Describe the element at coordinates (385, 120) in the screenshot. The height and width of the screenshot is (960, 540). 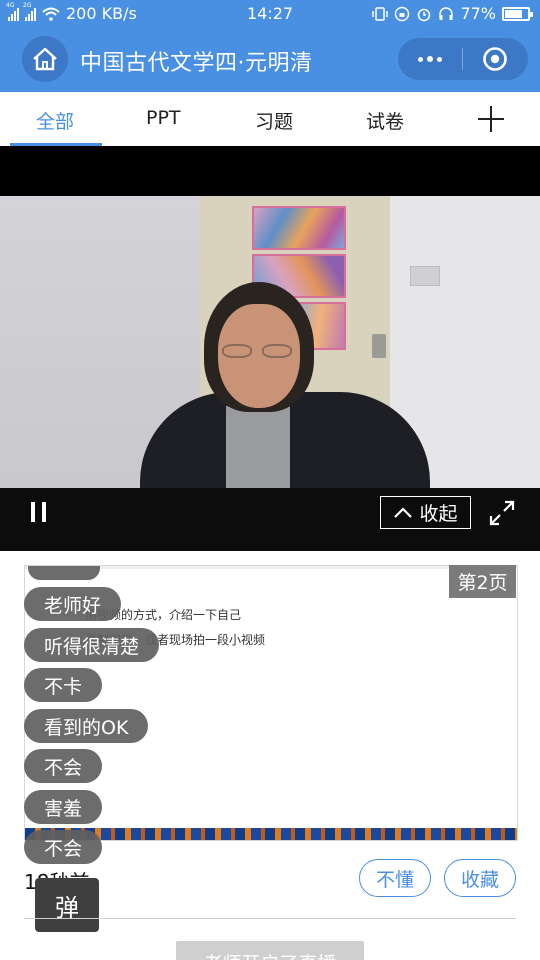
I see `tab-exams: 试卷` at that location.